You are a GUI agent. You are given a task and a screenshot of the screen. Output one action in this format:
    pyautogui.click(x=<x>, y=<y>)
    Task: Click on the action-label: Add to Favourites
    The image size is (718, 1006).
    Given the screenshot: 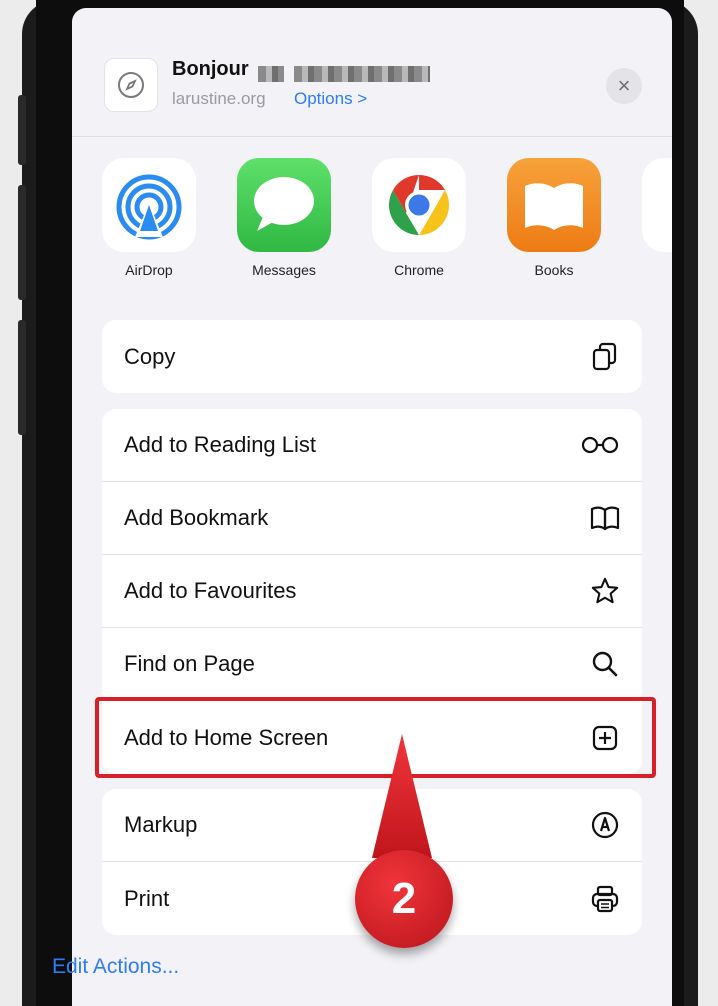 What is the action you would take?
    pyautogui.click(x=210, y=590)
    